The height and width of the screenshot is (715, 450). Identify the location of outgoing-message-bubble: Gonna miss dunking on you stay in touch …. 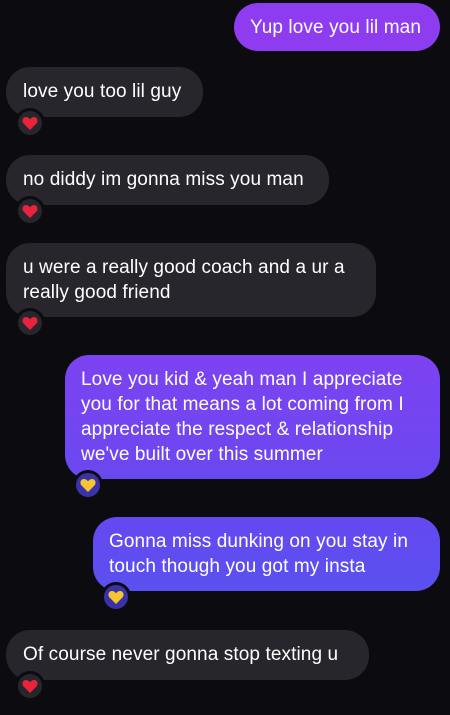
(266, 554).